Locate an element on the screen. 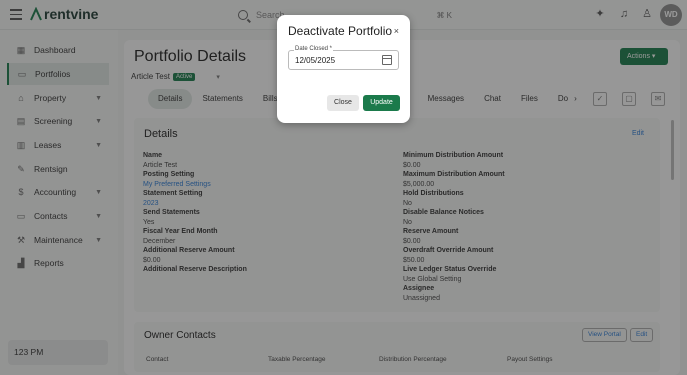 This screenshot has width=687, height=375. dialog-title: Deactivate Portfolio is located at coordinates (340, 31).